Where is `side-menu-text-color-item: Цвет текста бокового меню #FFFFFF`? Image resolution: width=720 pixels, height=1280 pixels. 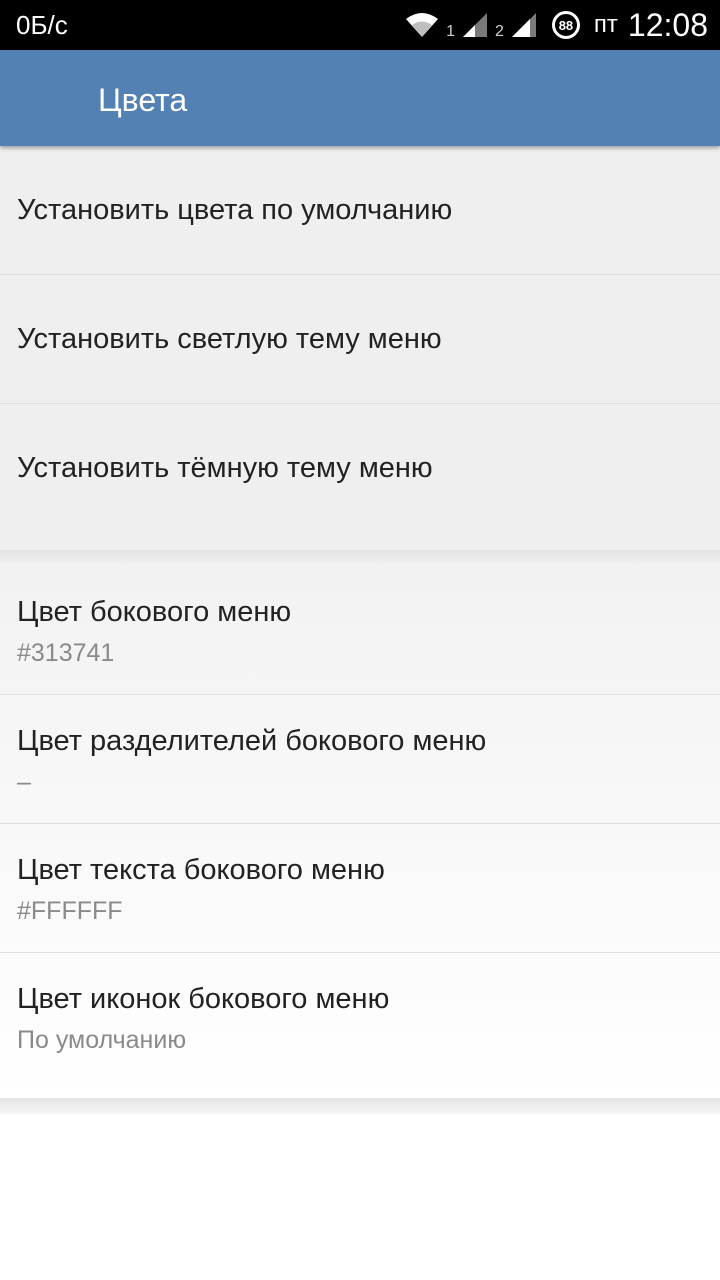
side-menu-text-color-item: Цвет текста бокового меню #FFFFFF is located at coordinates (360, 888).